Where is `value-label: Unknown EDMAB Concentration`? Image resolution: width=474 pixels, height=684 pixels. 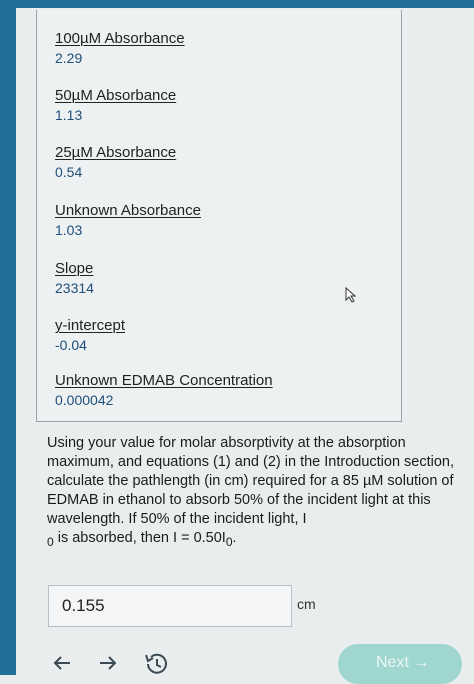
value-label: Unknown EDMAB Concentration is located at coordinates (164, 380).